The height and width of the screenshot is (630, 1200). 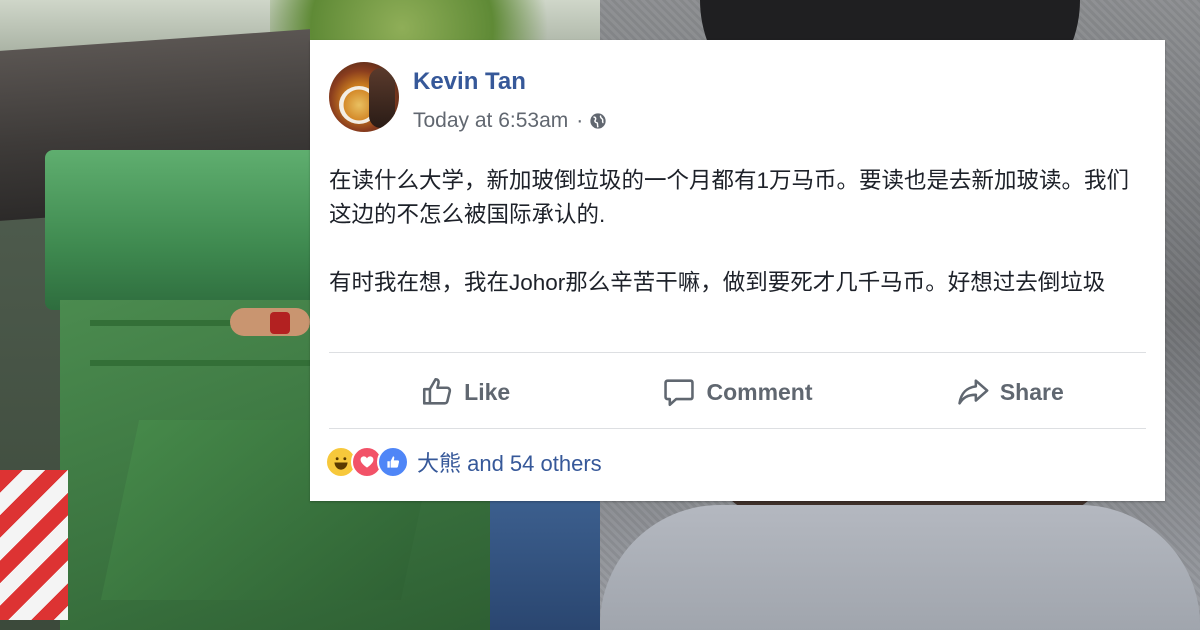 What do you see at coordinates (280, 323) in the screenshot?
I see `wrist-watch` at bounding box center [280, 323].